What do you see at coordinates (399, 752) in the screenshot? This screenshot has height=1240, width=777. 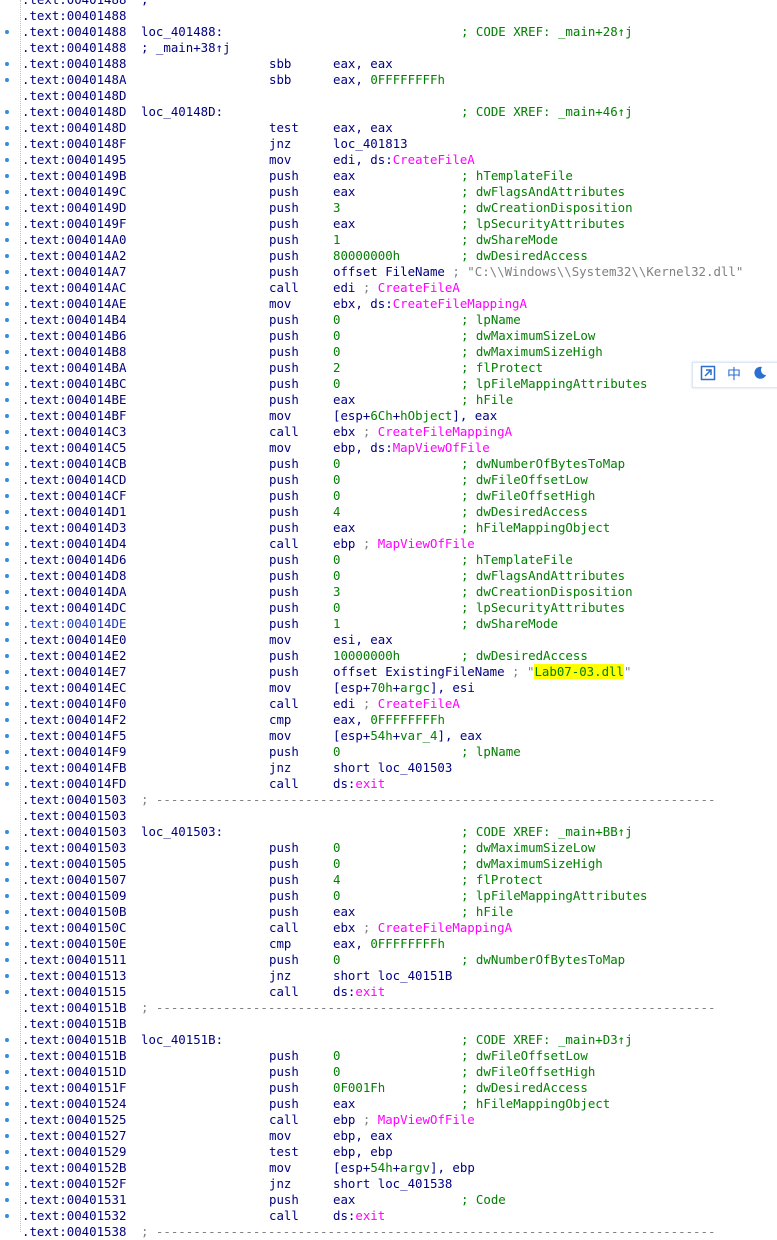 I see `listing-line: .text:004014F9 push 0 ; lpName` at bounding box center [399, 752].